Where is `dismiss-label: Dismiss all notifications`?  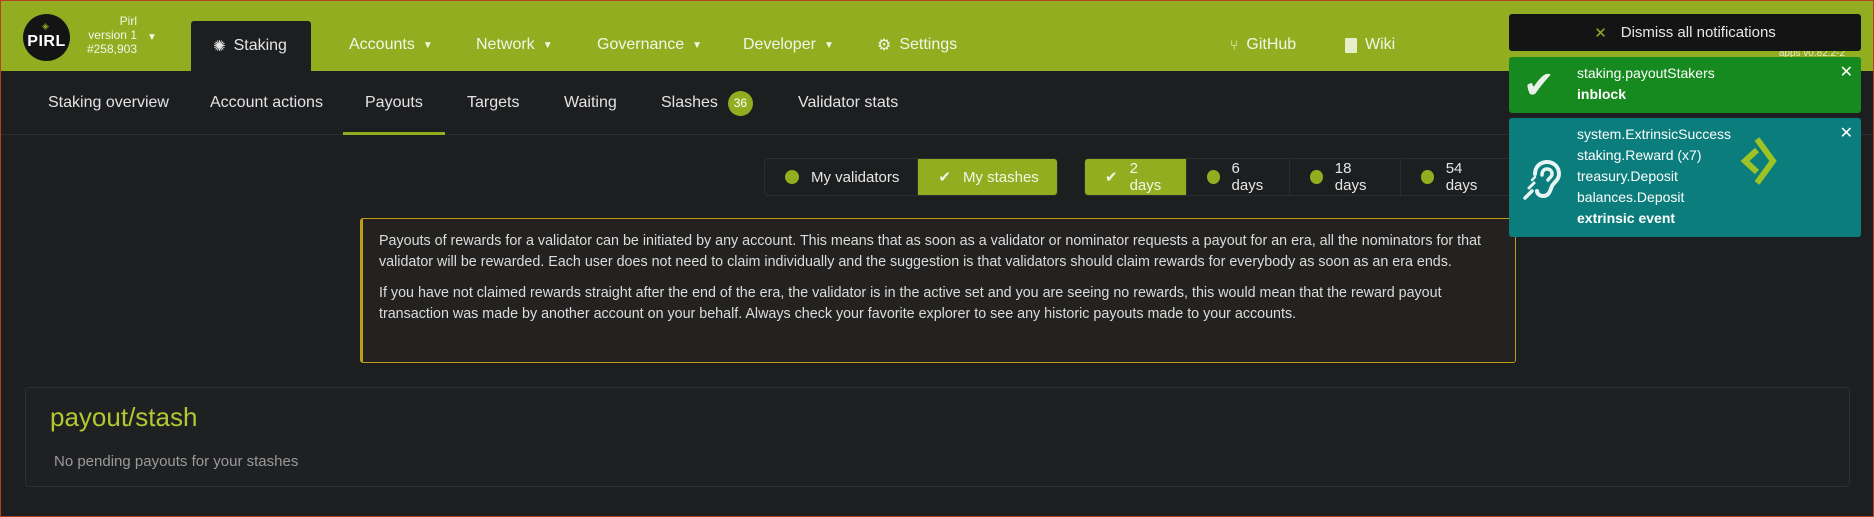 dismiss-label: Dismiss all notifications is located at coordinates (1698, 32).